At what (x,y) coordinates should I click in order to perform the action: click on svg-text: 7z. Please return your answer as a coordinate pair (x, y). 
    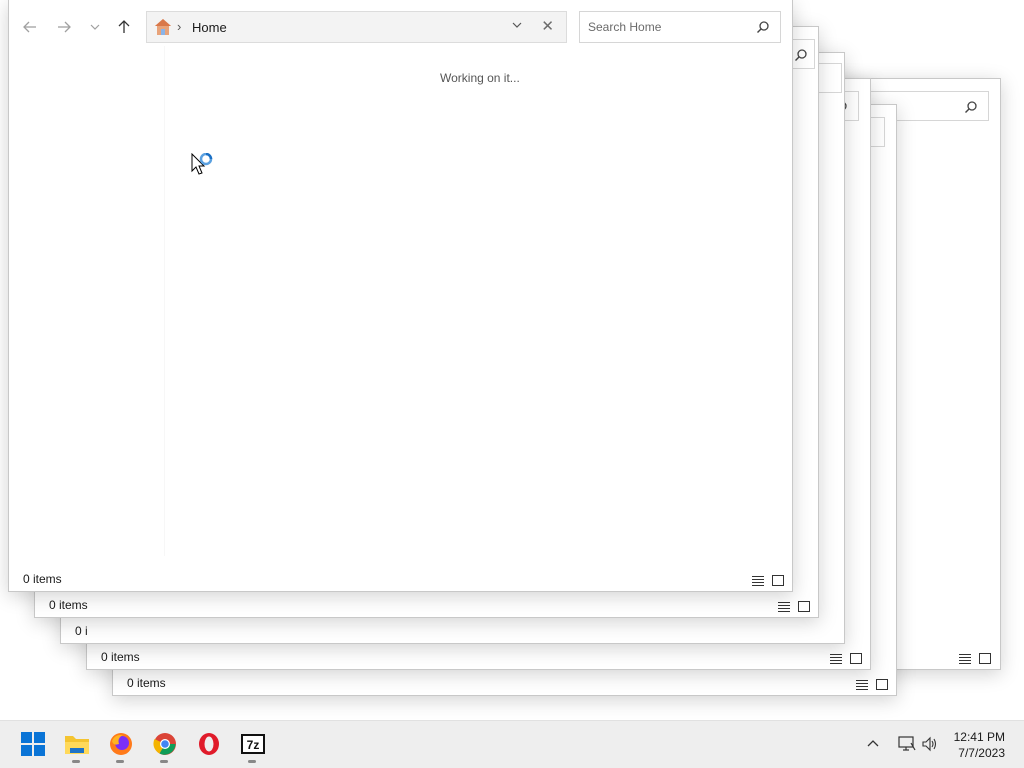
    Looking at the image, I should click on (253, 745).